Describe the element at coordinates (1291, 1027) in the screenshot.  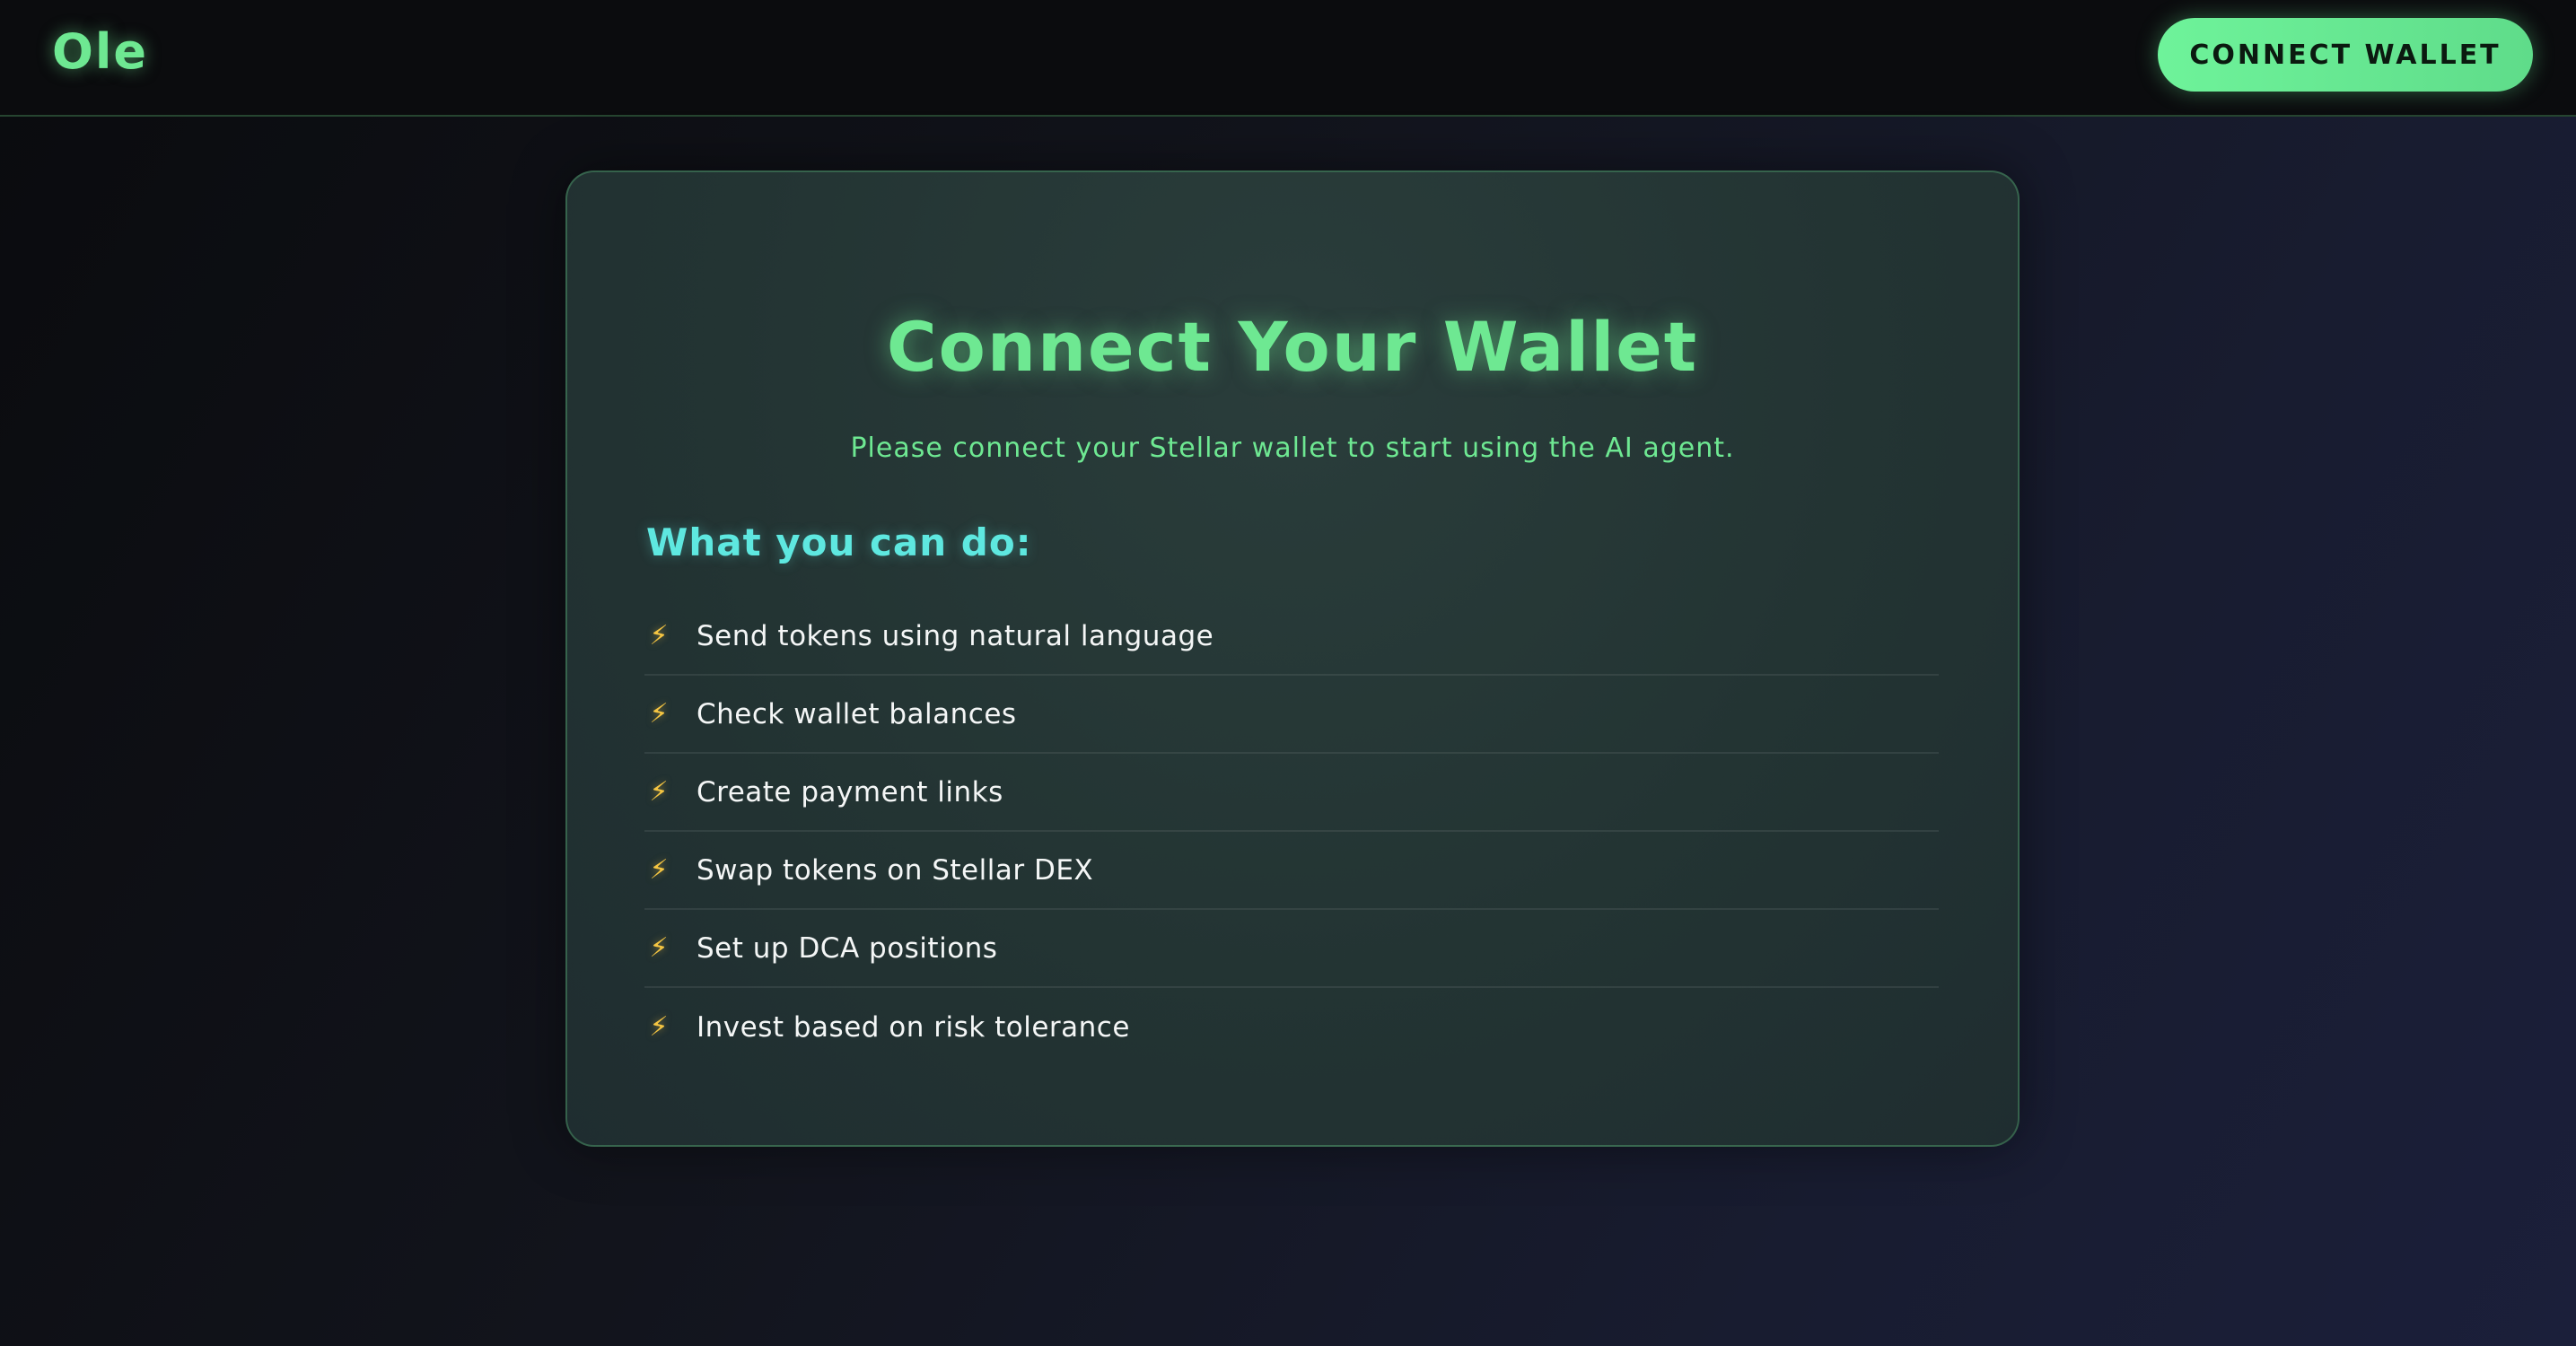
I see `feature-item-invest-risk: ⚡ Invest based on risk tolerance` at that location.